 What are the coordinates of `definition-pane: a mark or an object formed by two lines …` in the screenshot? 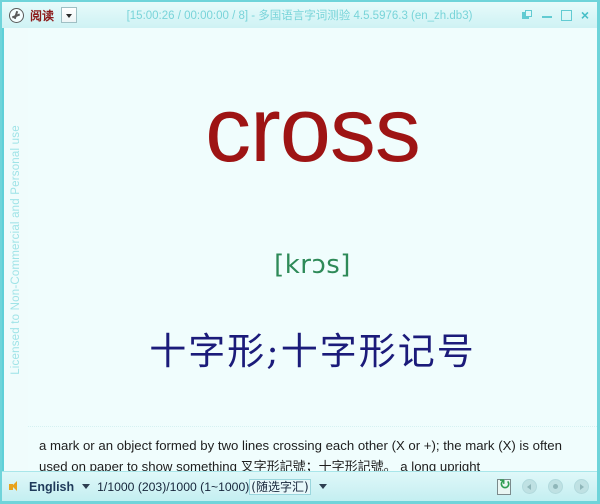 It's located at (312, 449).